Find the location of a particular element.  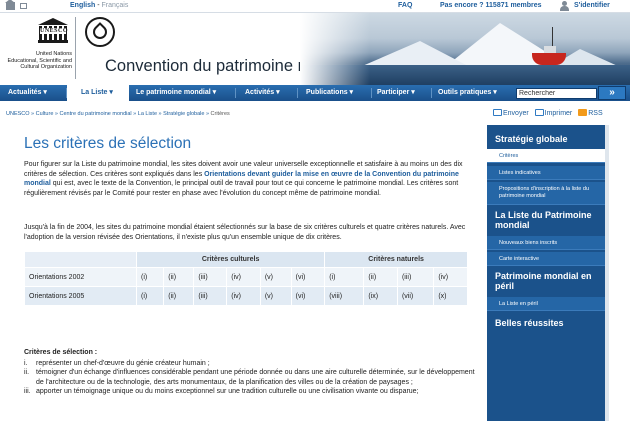

nav-actualites: Actualités ▾ is located at coordinates (27, 93).